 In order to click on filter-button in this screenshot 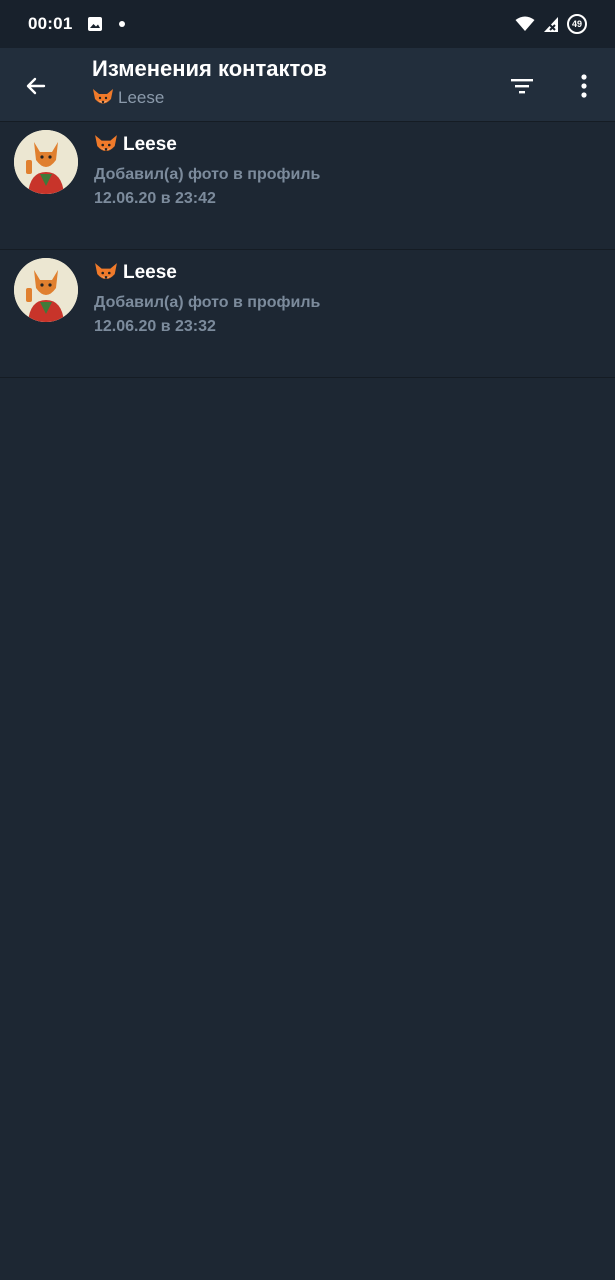, I will do `click(522, 86)`.